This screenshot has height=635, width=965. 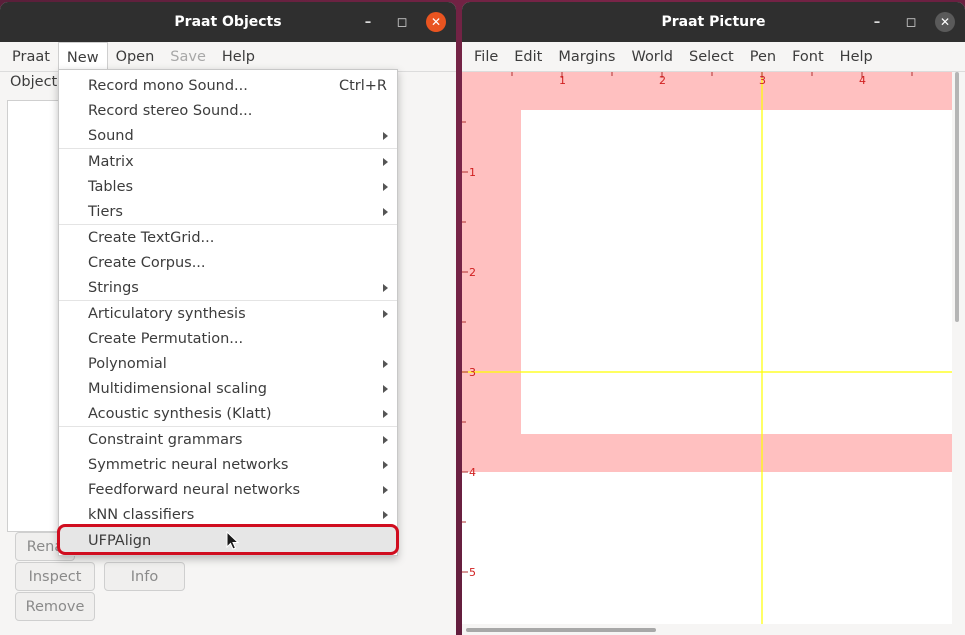 I want to click on menu-item-strings: Strings, so click(x=228, y=287).